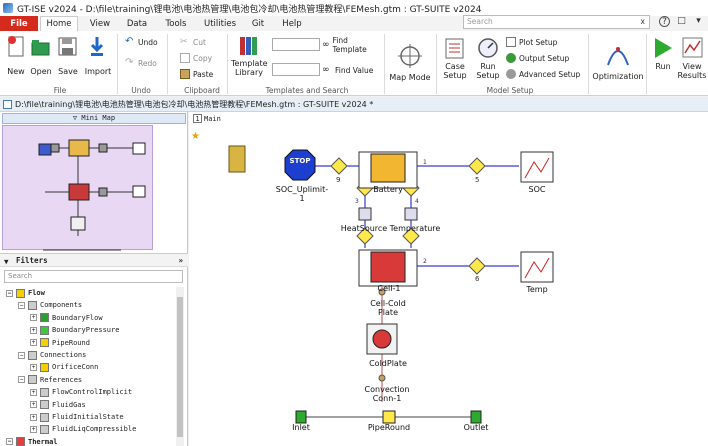 Image resolution: width=708 pixels, height=446 pixels. I want to click on find-template-input, so click(296, 44).